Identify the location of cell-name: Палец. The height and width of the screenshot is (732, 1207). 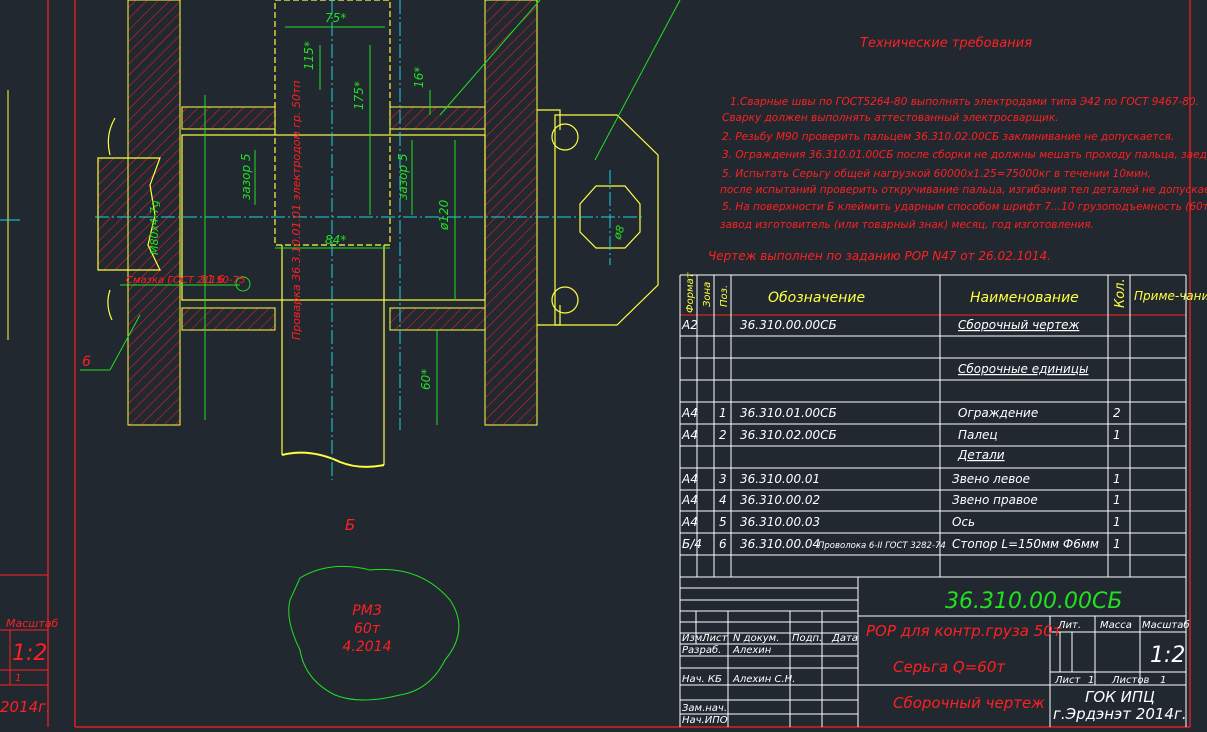
(978, 435).